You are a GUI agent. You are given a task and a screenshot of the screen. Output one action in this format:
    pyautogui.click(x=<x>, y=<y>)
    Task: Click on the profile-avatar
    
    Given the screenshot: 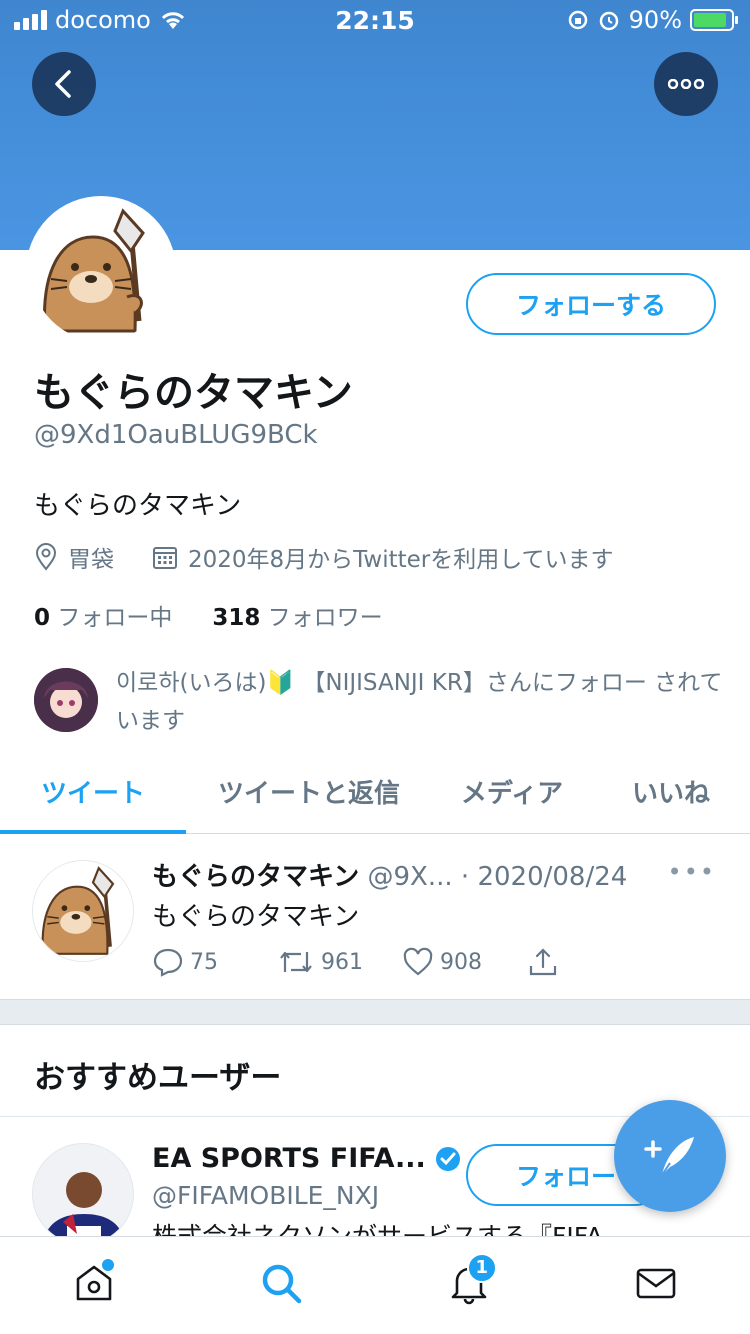 What is the action you would take?
    pyautogui.click(x=101, y=271)
    